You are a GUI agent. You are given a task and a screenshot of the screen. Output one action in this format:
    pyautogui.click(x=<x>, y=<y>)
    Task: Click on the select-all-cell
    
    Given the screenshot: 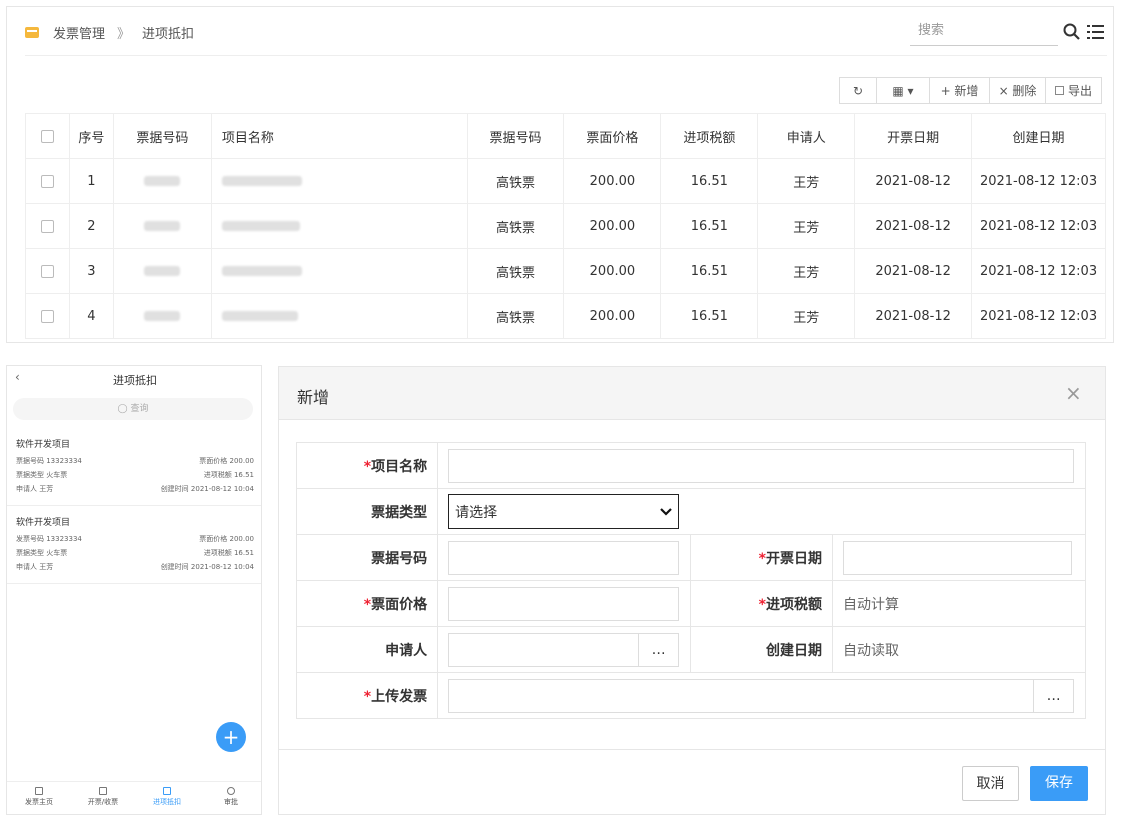 What is the action you would take?
    pyautogui.click(x=47, y=136)
    